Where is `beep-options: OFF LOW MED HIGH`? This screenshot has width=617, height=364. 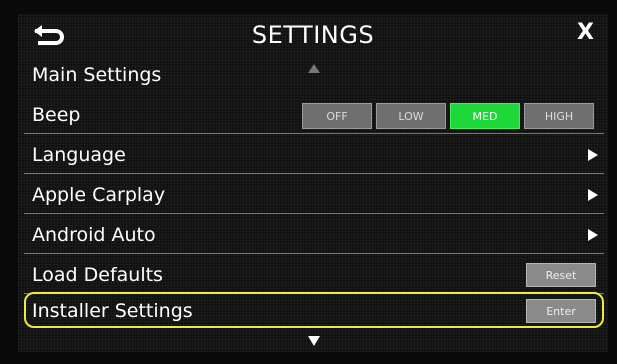
beep-options: OFF LOW MED HIGH is located at coordinates (448, 116).